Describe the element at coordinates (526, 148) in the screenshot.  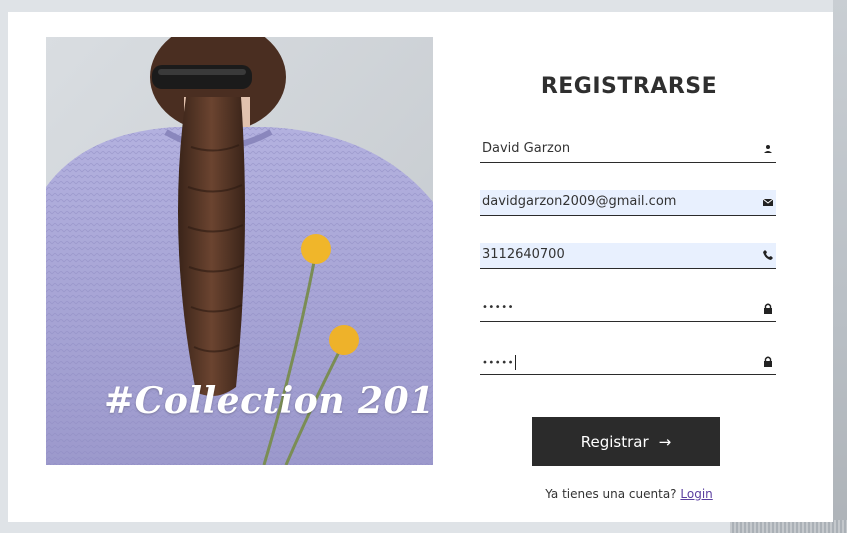
I see `name-value: David Garzon` at that location.